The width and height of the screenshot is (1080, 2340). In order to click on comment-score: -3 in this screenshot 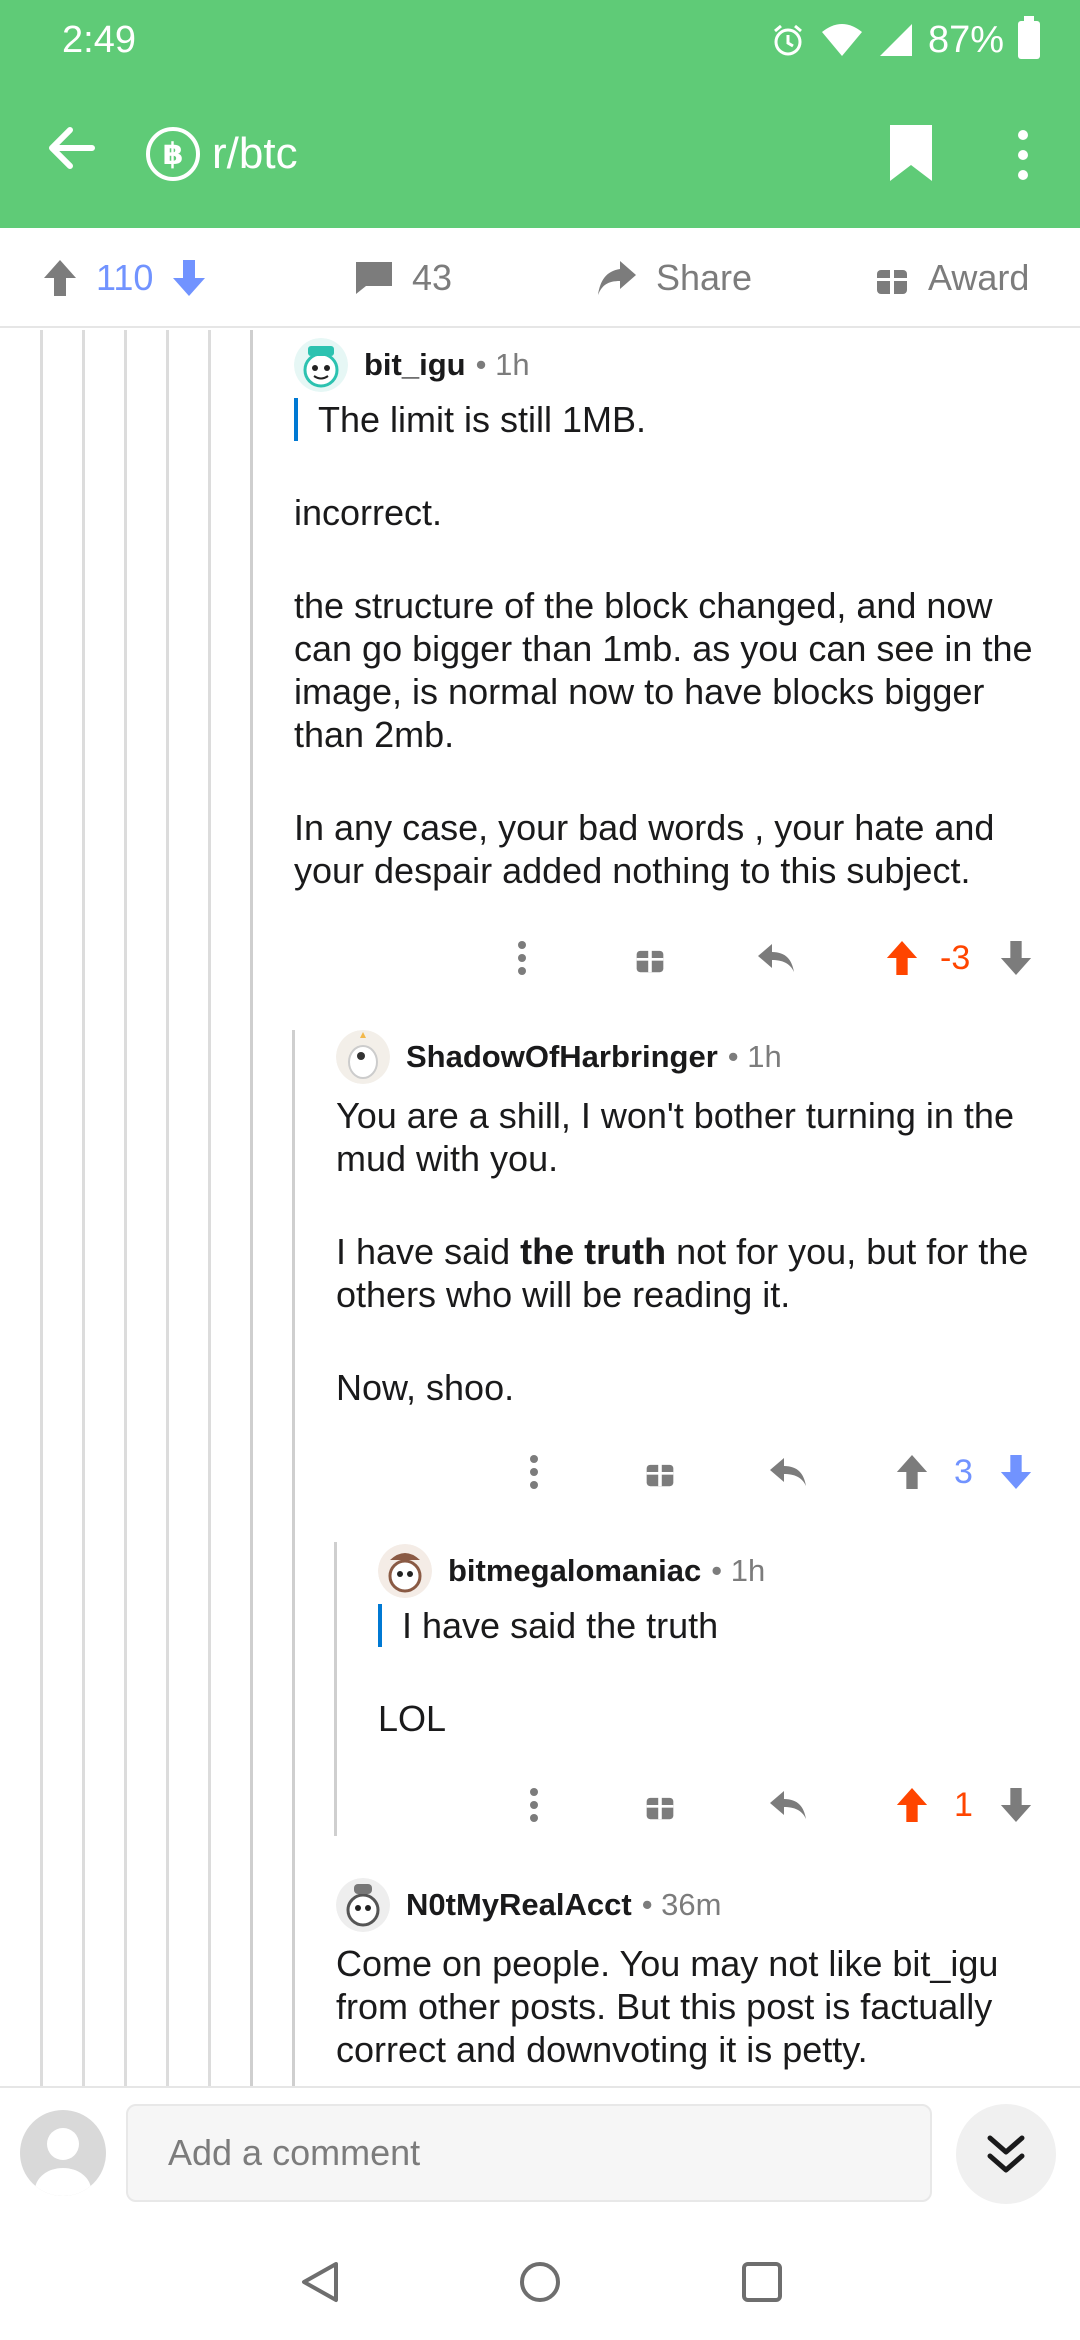, I will do `click(955, 958)`.